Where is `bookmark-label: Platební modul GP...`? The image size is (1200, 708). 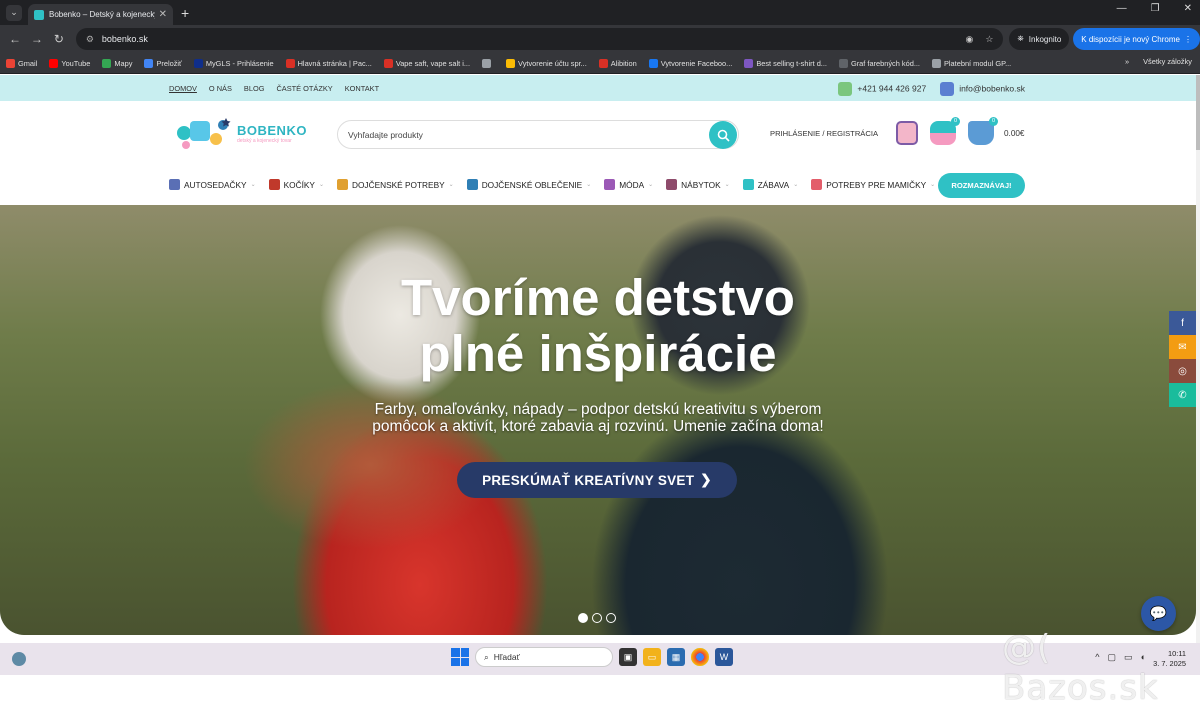 bookmark-label: Platební modul GP... is located at coordinates (977, 63).